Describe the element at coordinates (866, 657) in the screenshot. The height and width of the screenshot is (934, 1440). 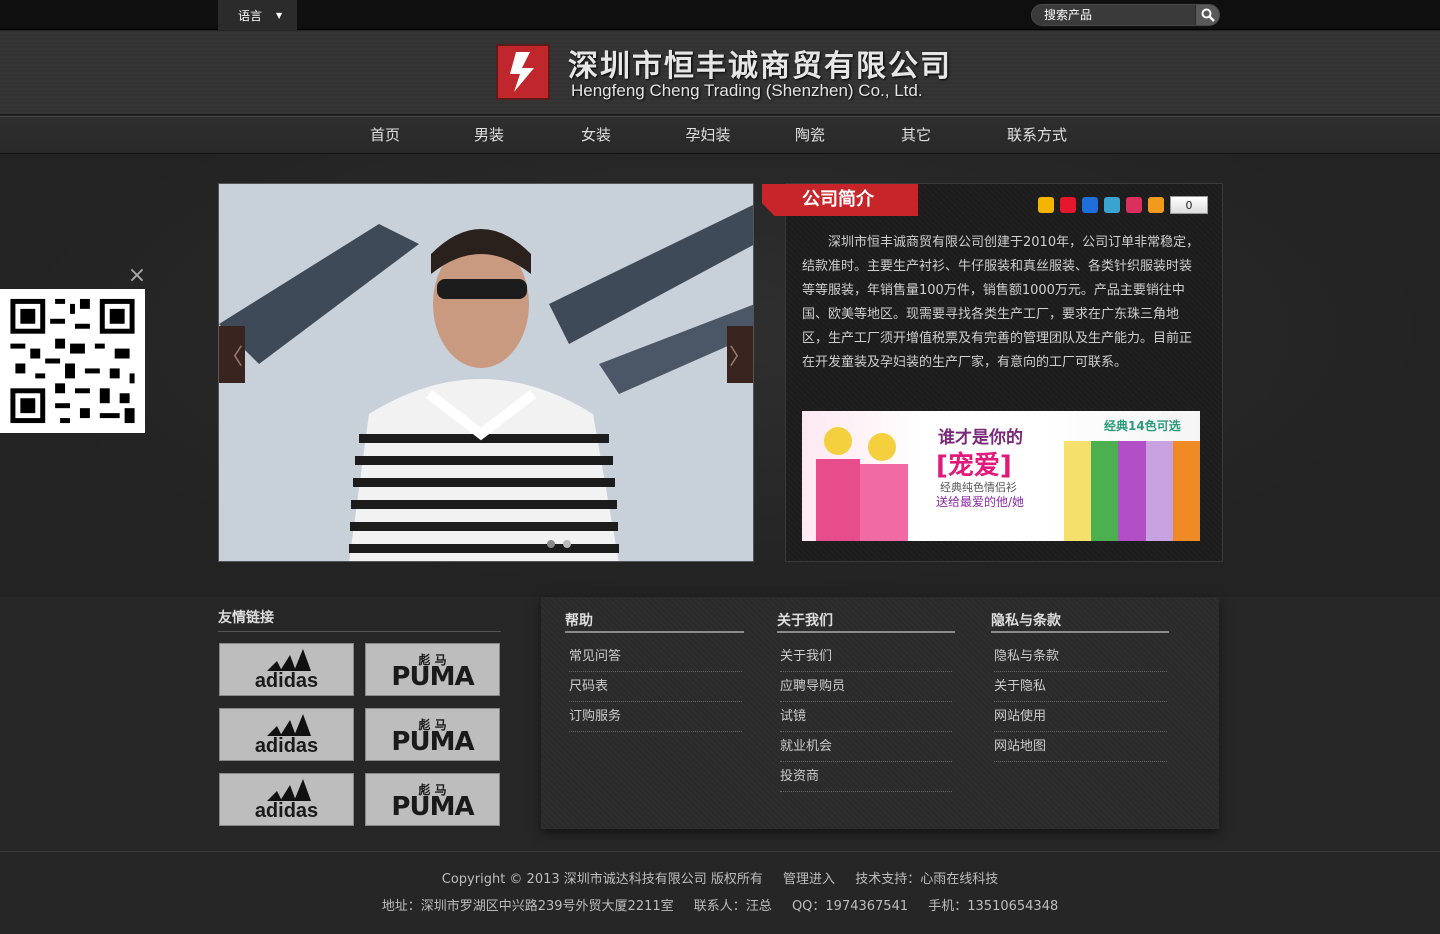
I see `about-link: 关于我们` at that location.